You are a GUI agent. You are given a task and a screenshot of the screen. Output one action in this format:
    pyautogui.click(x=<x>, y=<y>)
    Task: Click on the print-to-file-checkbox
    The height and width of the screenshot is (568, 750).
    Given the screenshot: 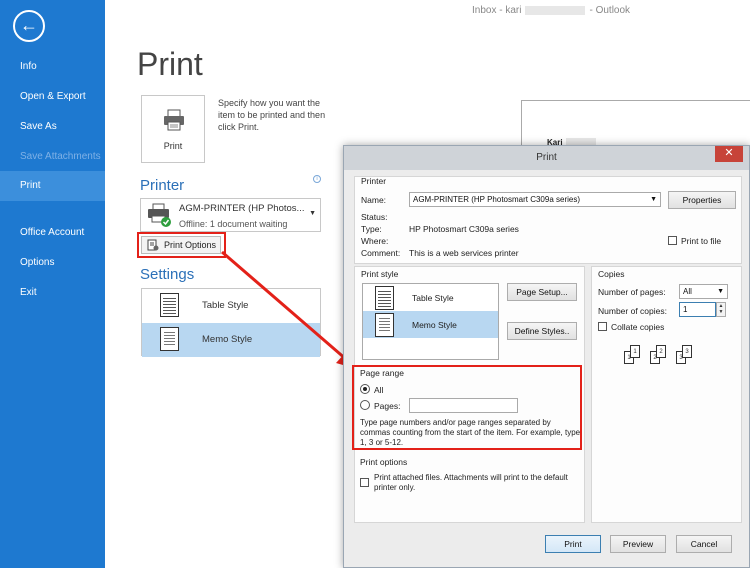 What is the action you would take?
    pyautogui.click(x=672, y=240)
    